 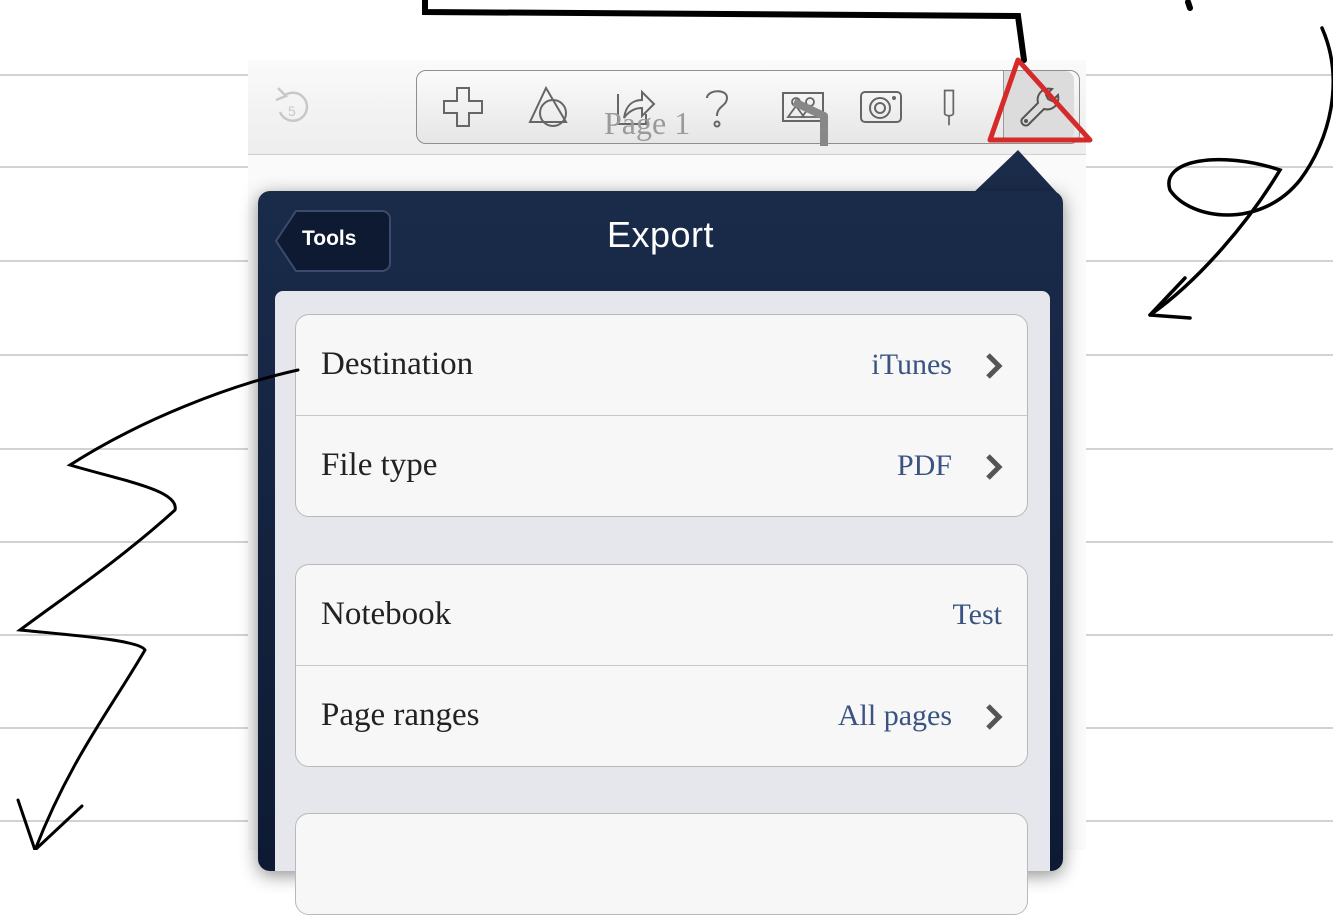 What do you see at coordinates (661, 615) in the screenshot?
I see `notebook-row: Notebook Test` at bounding box center [661, 615].